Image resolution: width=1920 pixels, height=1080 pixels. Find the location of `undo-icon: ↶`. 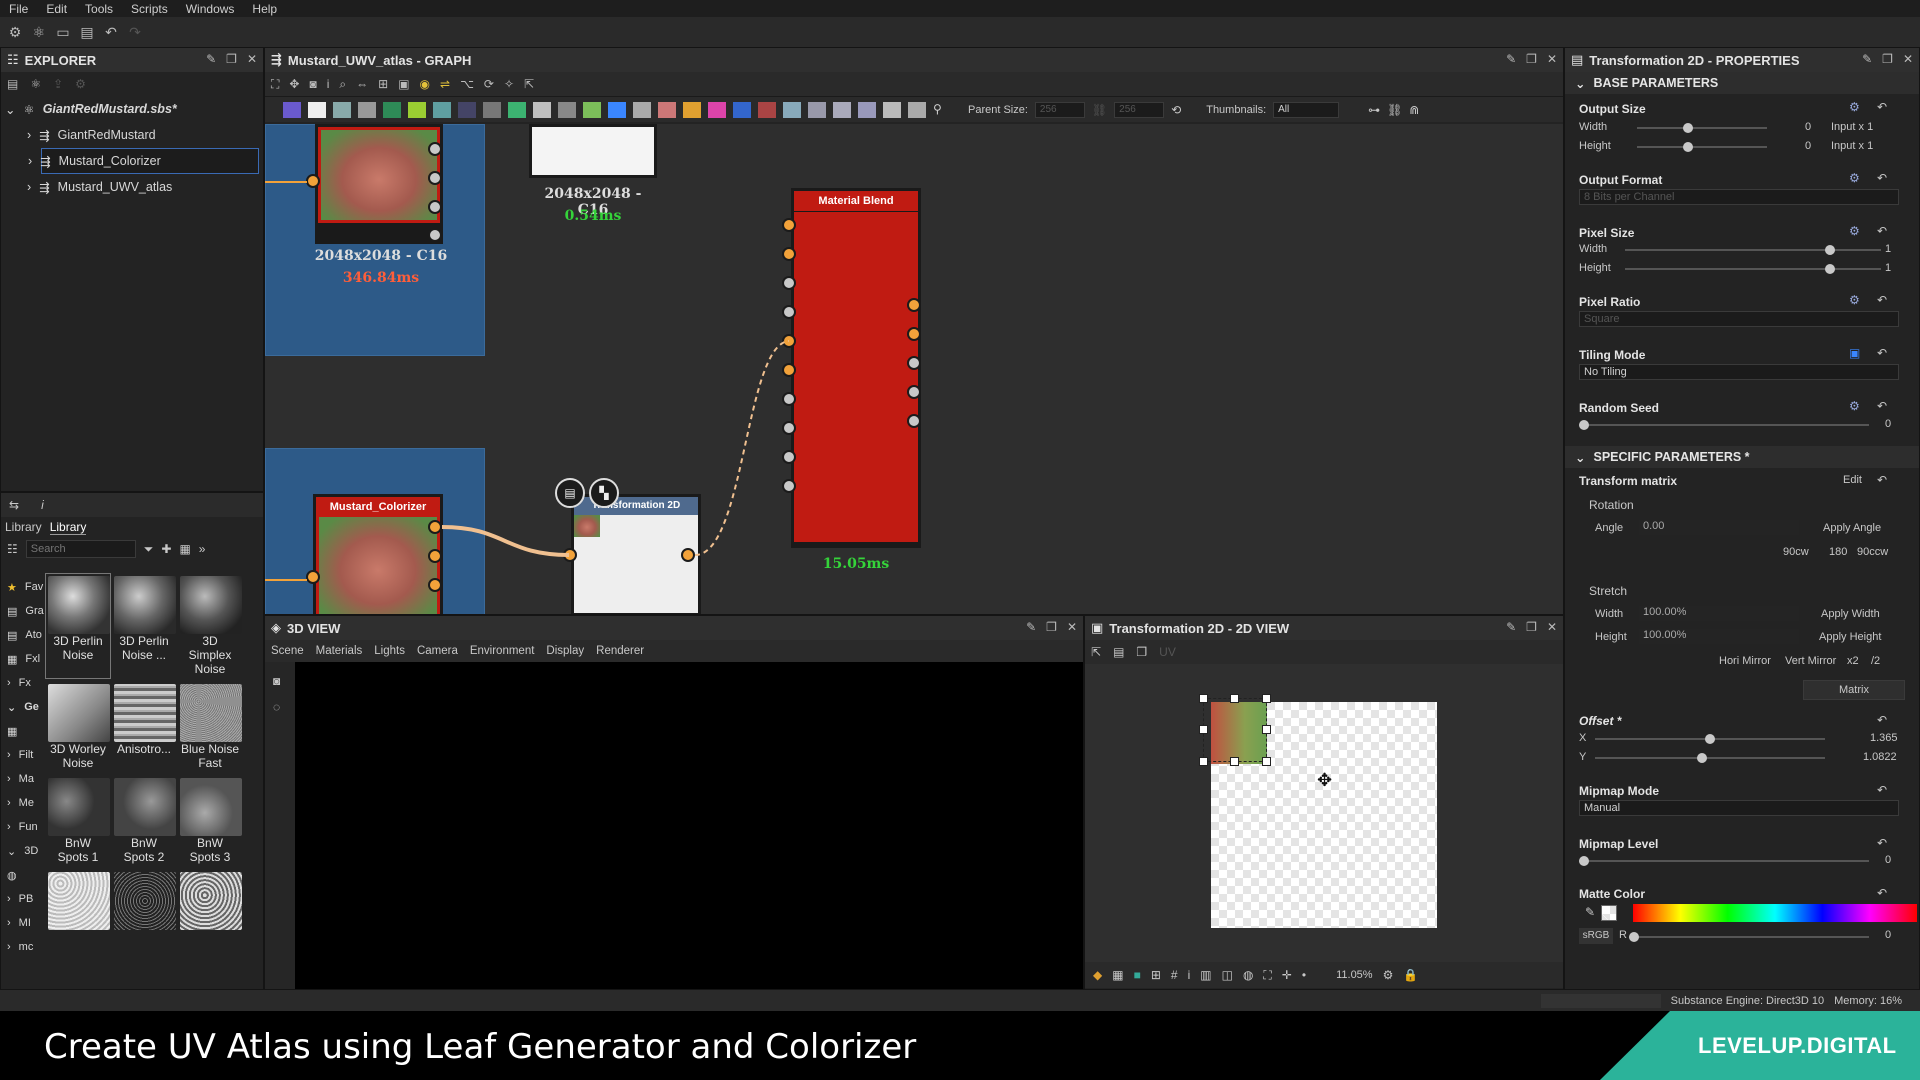

undo-icon: ↶ is located at coordinates (111, 32).